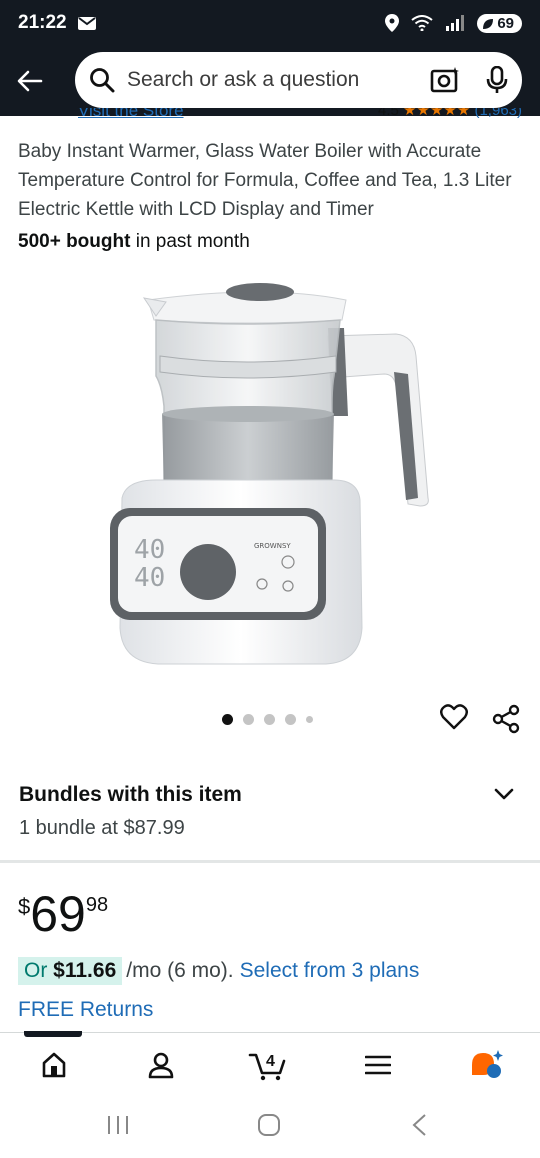 Image resolution: width=540 pixels, height=1158 pixels. What do you see at coordinates (149, 578) in the screenshot?
I see `display-bottom-reading: 40` at bounding box center [149, 578].